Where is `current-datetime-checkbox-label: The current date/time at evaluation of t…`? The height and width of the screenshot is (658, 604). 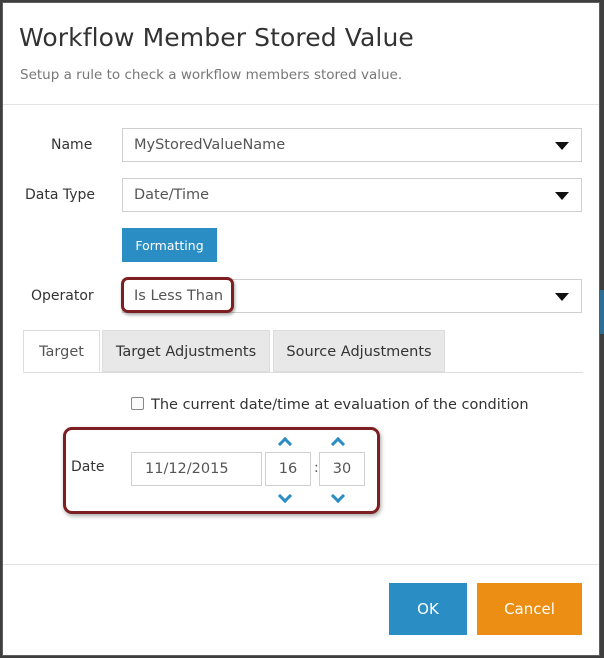 current-datetime-checkbox-label: The current date/time at evaluation of t… is located at coordinates (340, 405).